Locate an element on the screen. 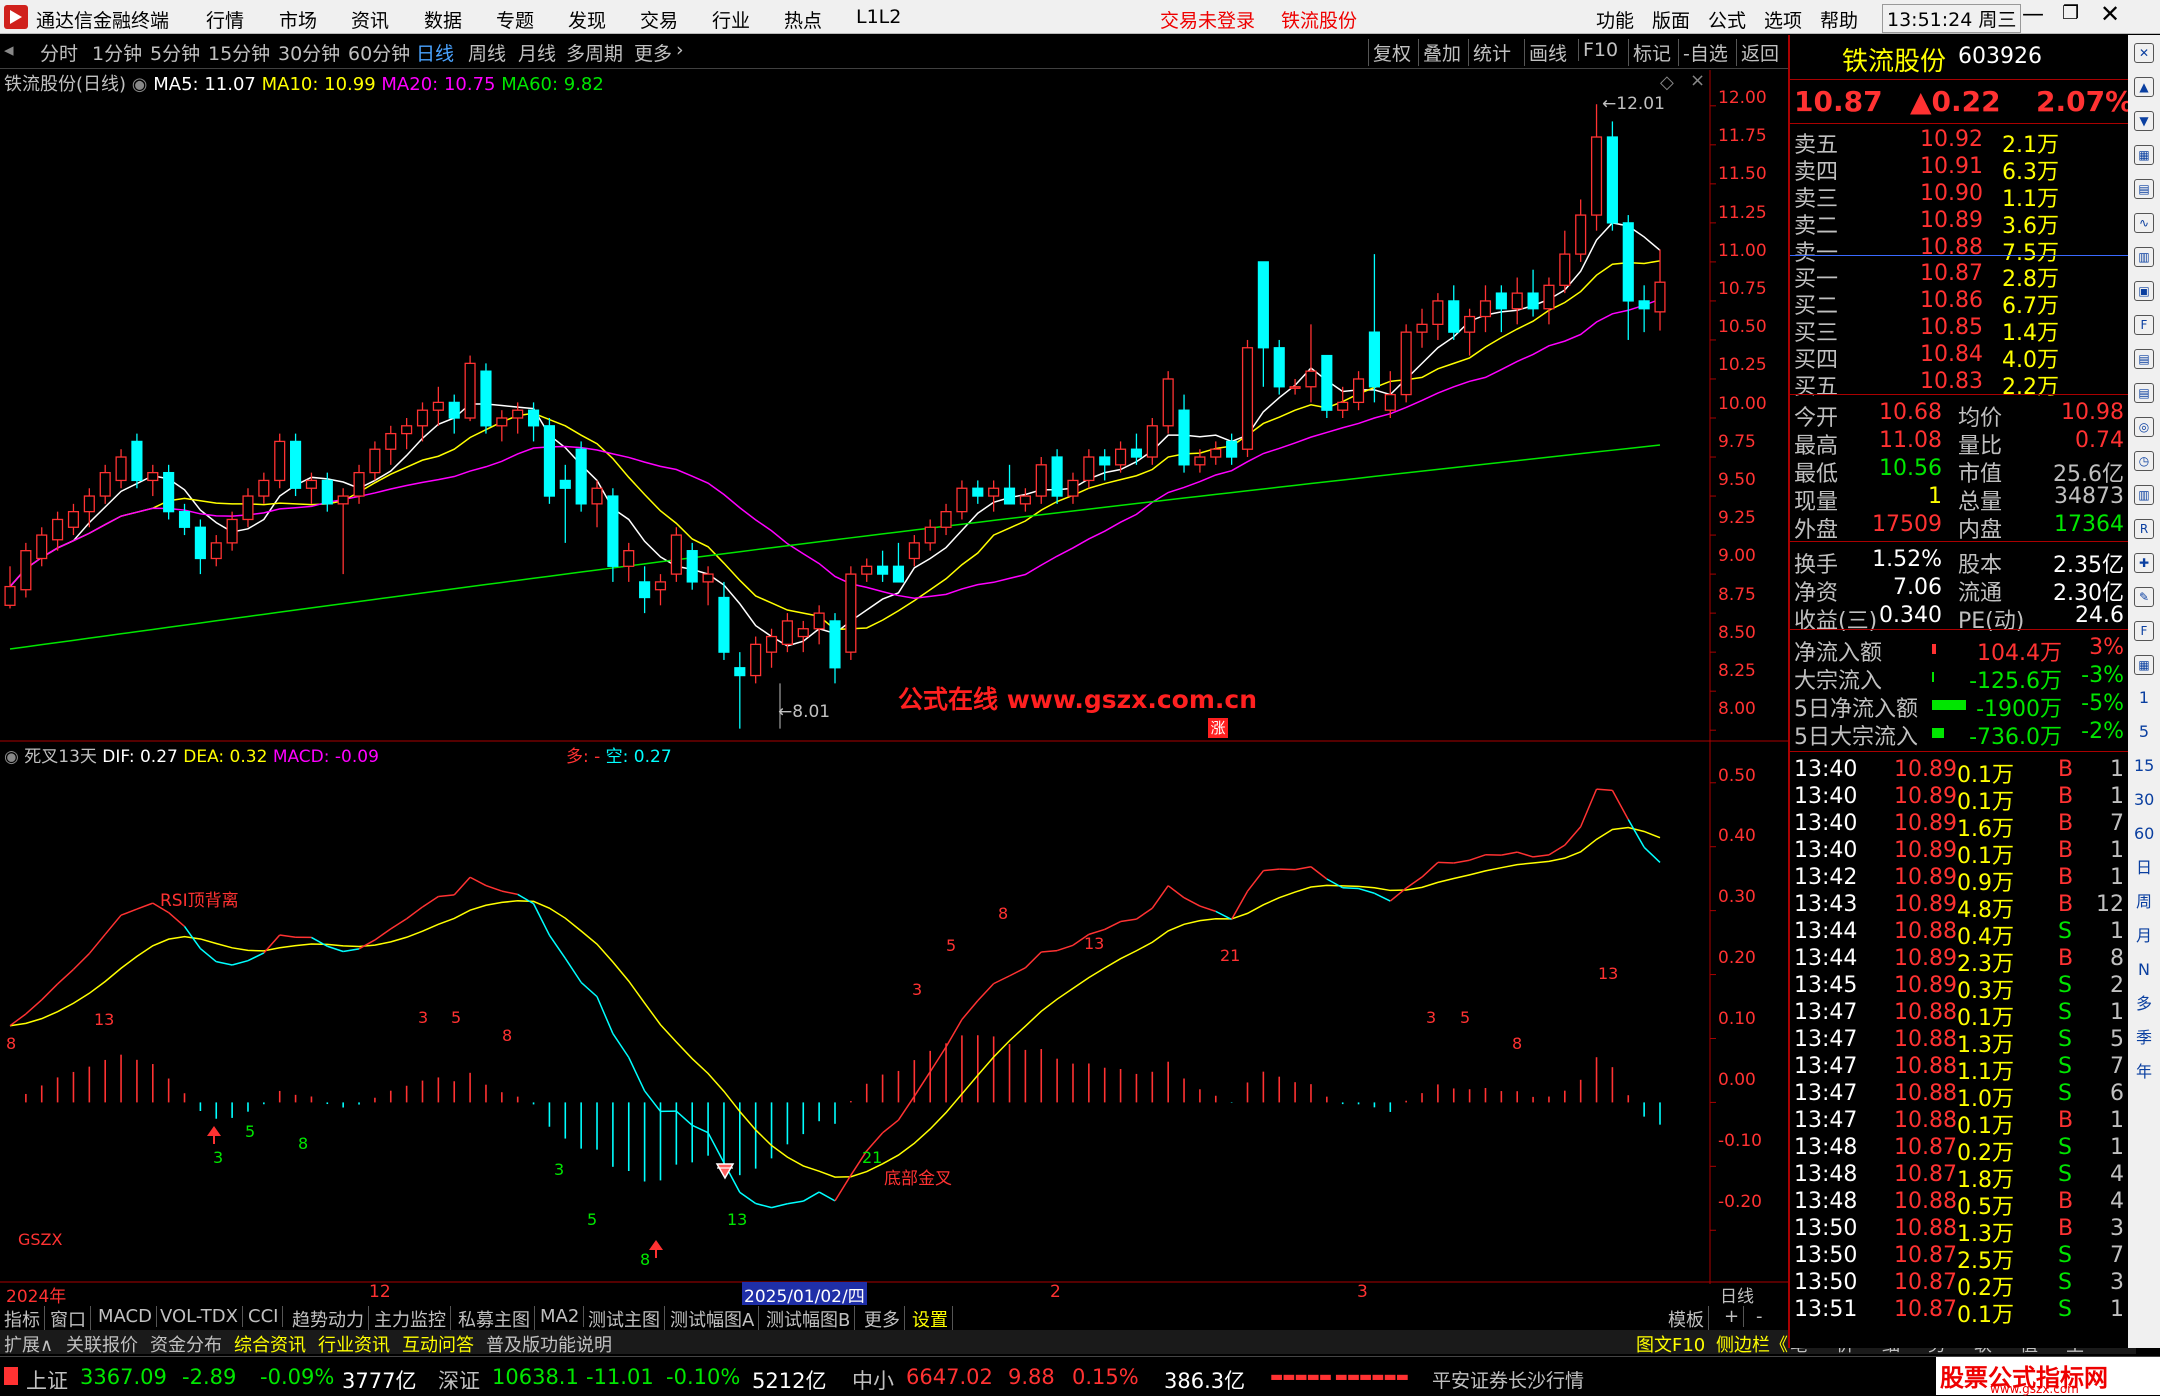 The height and width of the screenshot is (1396, 2160). chevron-right-icon: › is located at coordinates (680, 50).